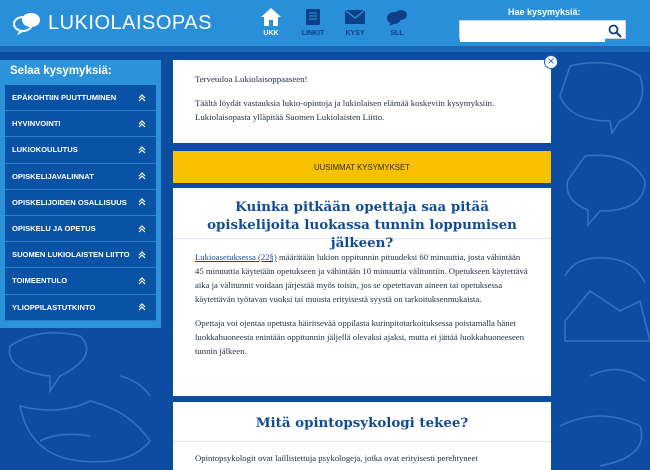 This screenshot has height=470, width=650. I want to click on sidebar-title: Selaa kysymyksiä:, so click(61, 71).